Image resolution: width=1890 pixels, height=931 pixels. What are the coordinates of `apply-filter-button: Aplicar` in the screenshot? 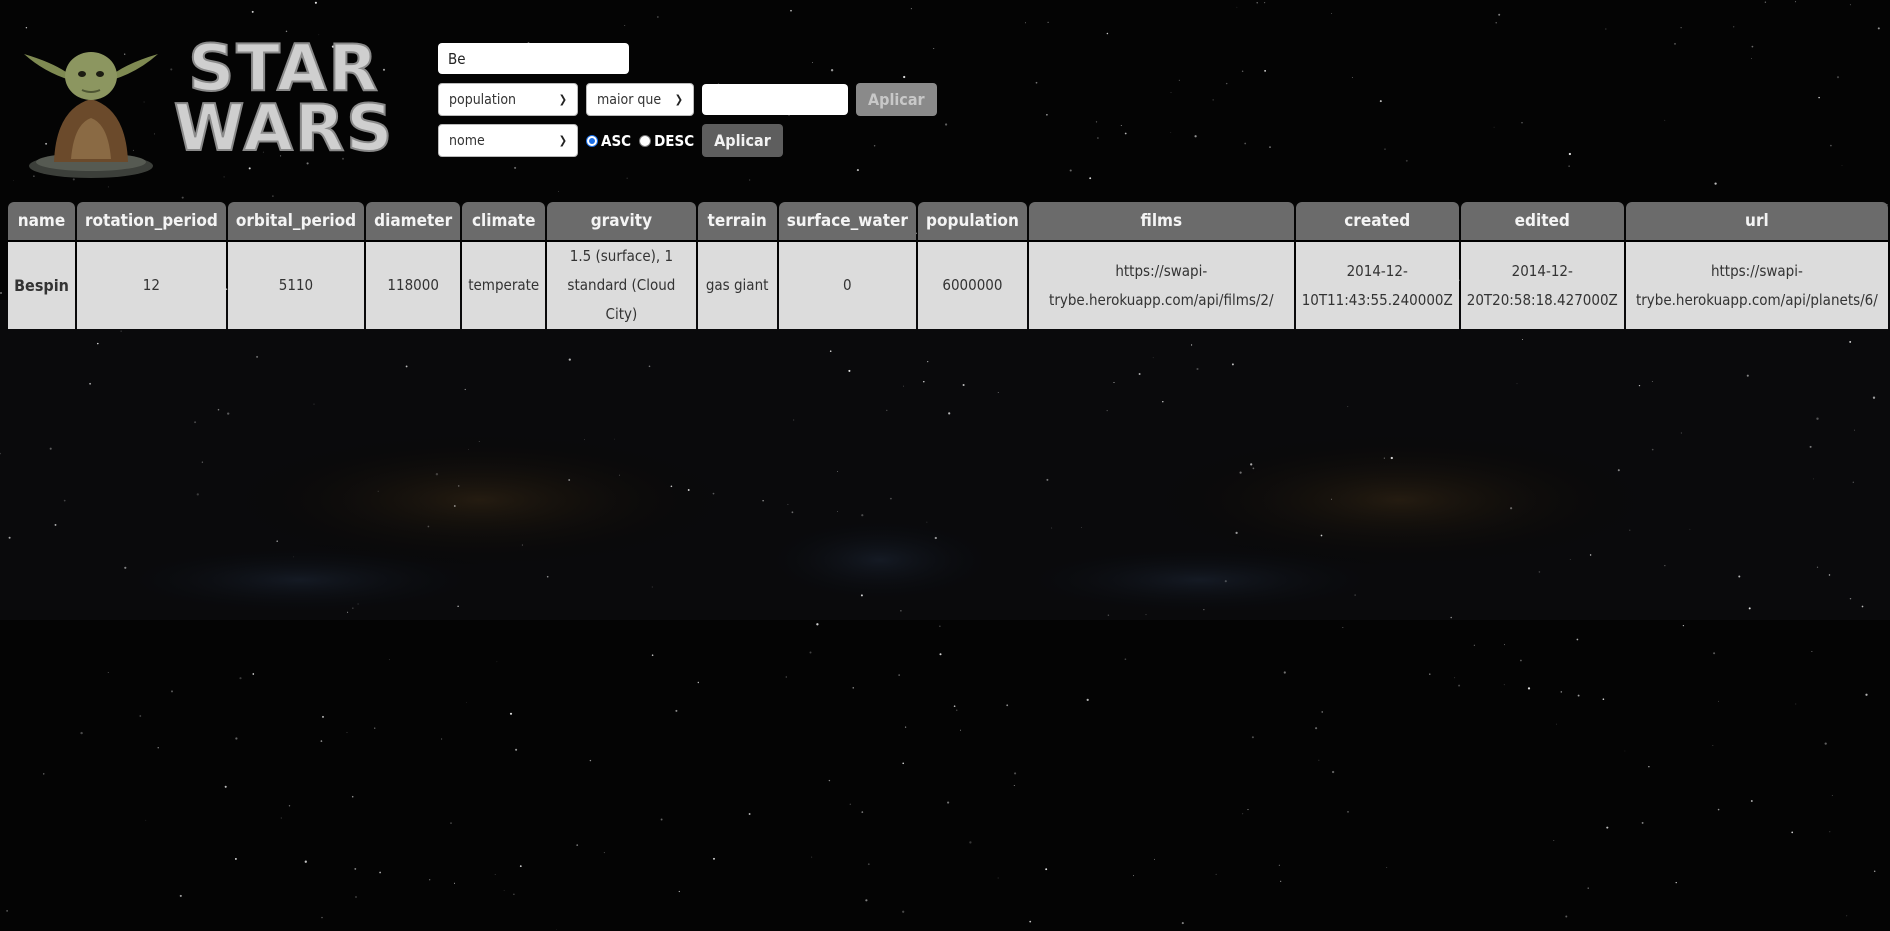 It's located at (896, 99).